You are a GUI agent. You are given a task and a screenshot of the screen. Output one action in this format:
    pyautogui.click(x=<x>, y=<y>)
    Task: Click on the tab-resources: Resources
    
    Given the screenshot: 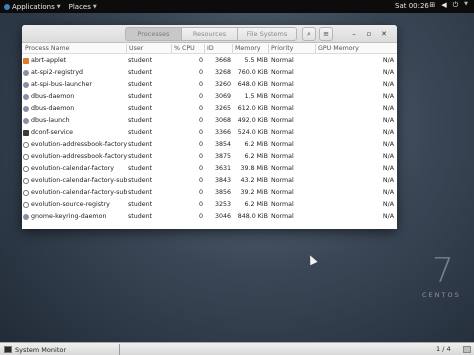 What is the action you would take?
    pyautogui.click(x=210, y=34)
    